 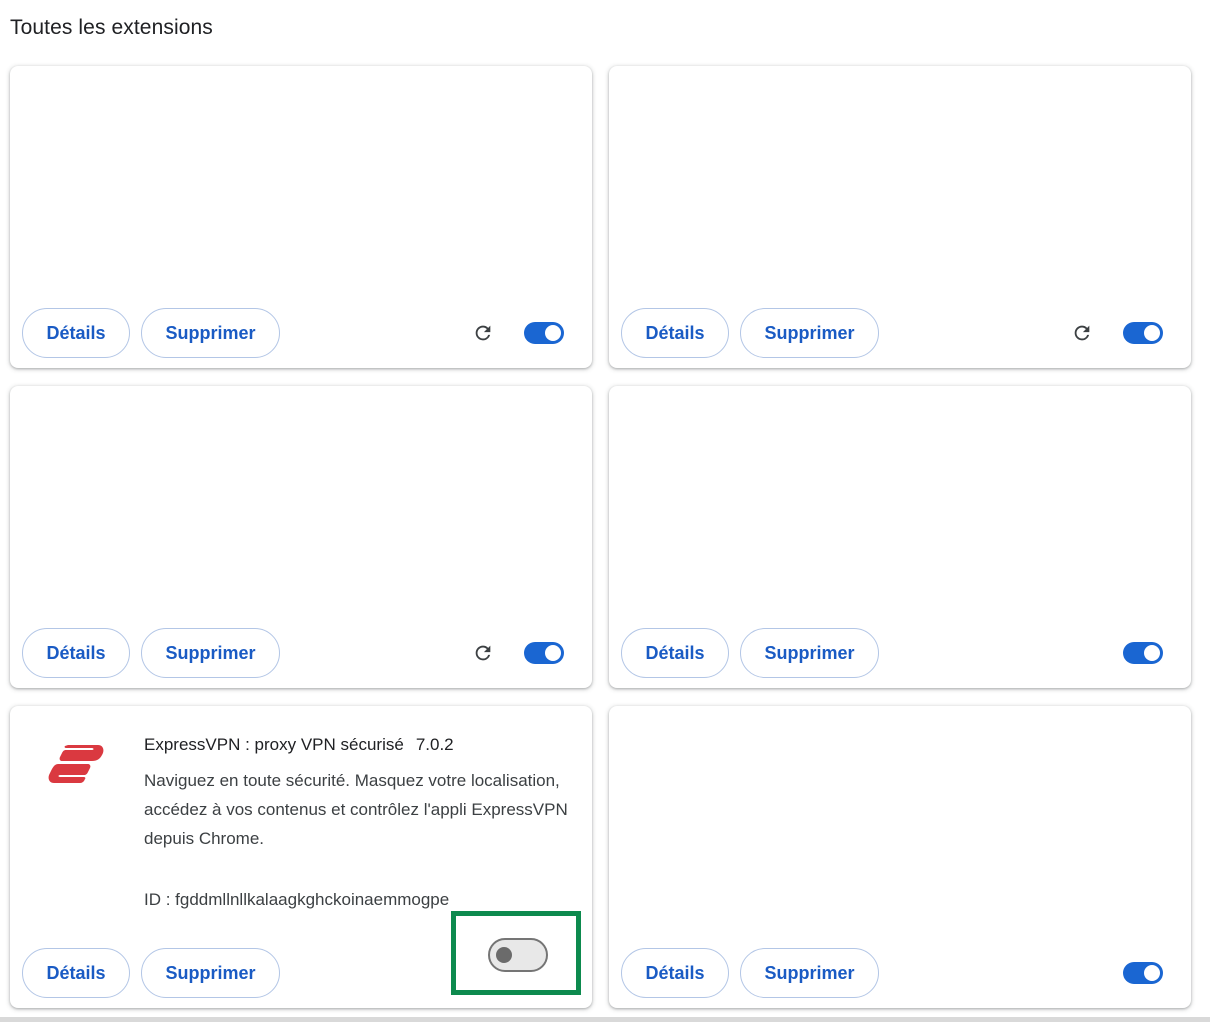 I want to click on expressvpn-logo, so click(x=76, y=764).